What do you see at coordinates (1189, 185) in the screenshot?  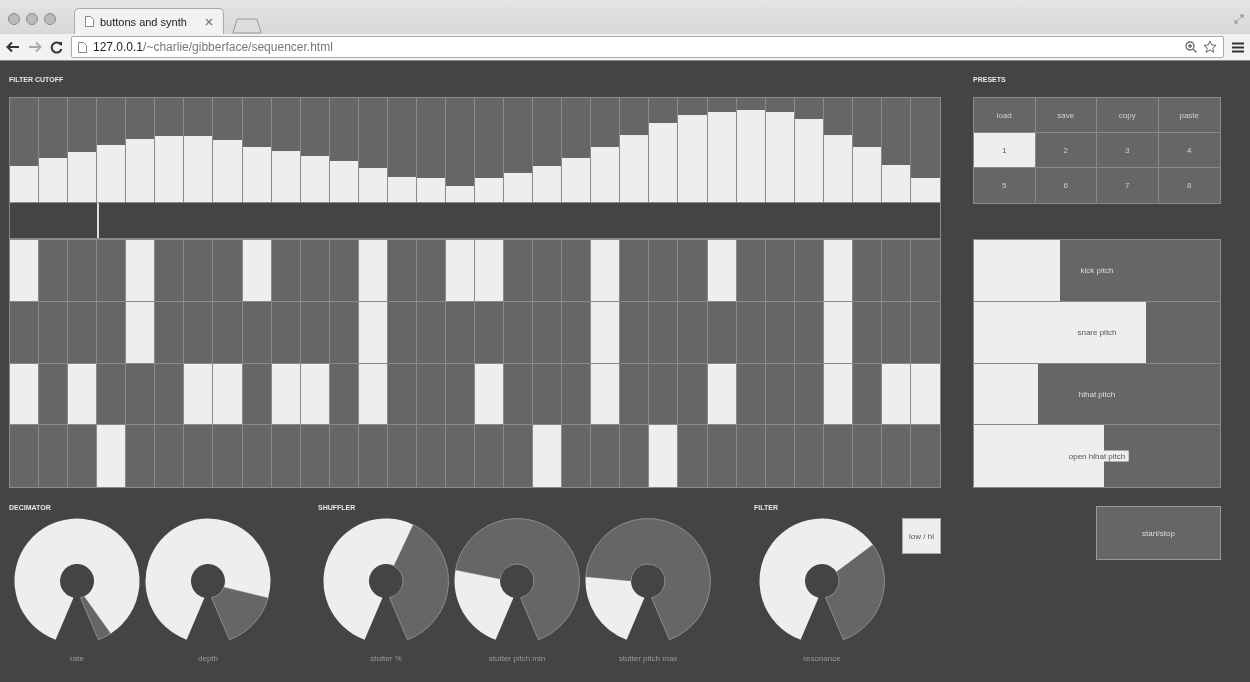 I see `preset-slot-button: 8` at bounding box center [1189, 185].